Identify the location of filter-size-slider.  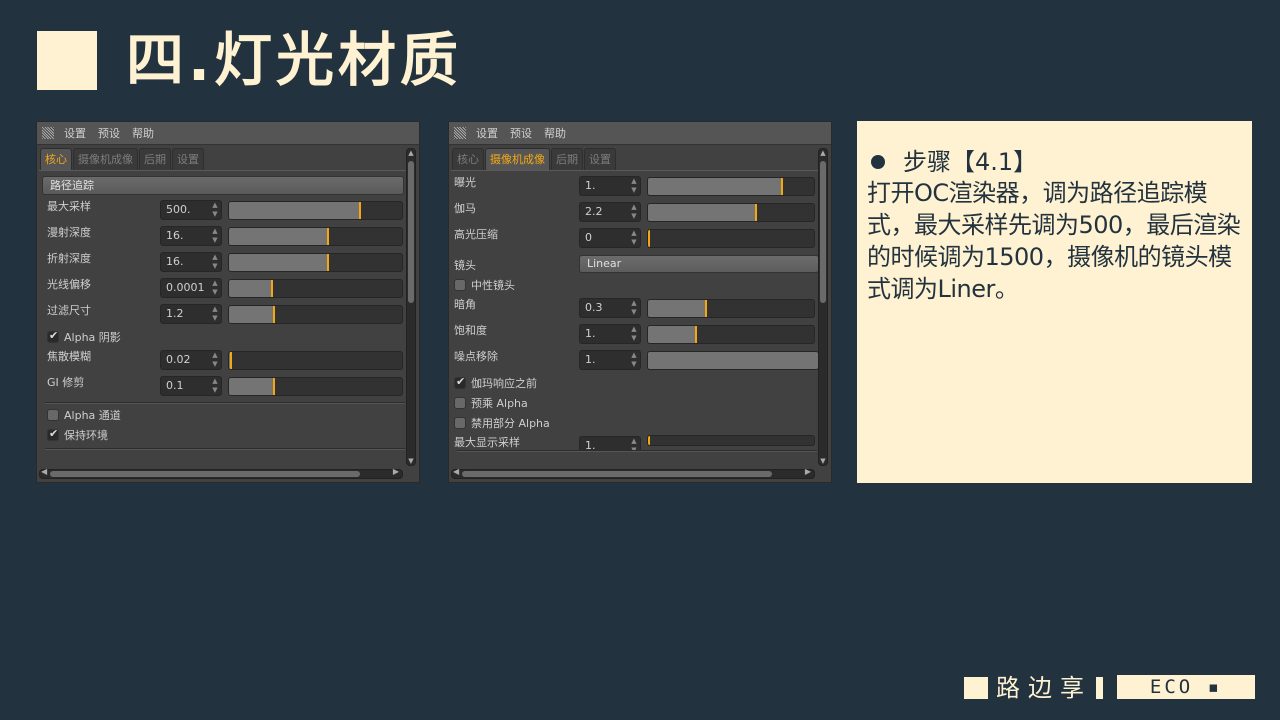
(315, 314).